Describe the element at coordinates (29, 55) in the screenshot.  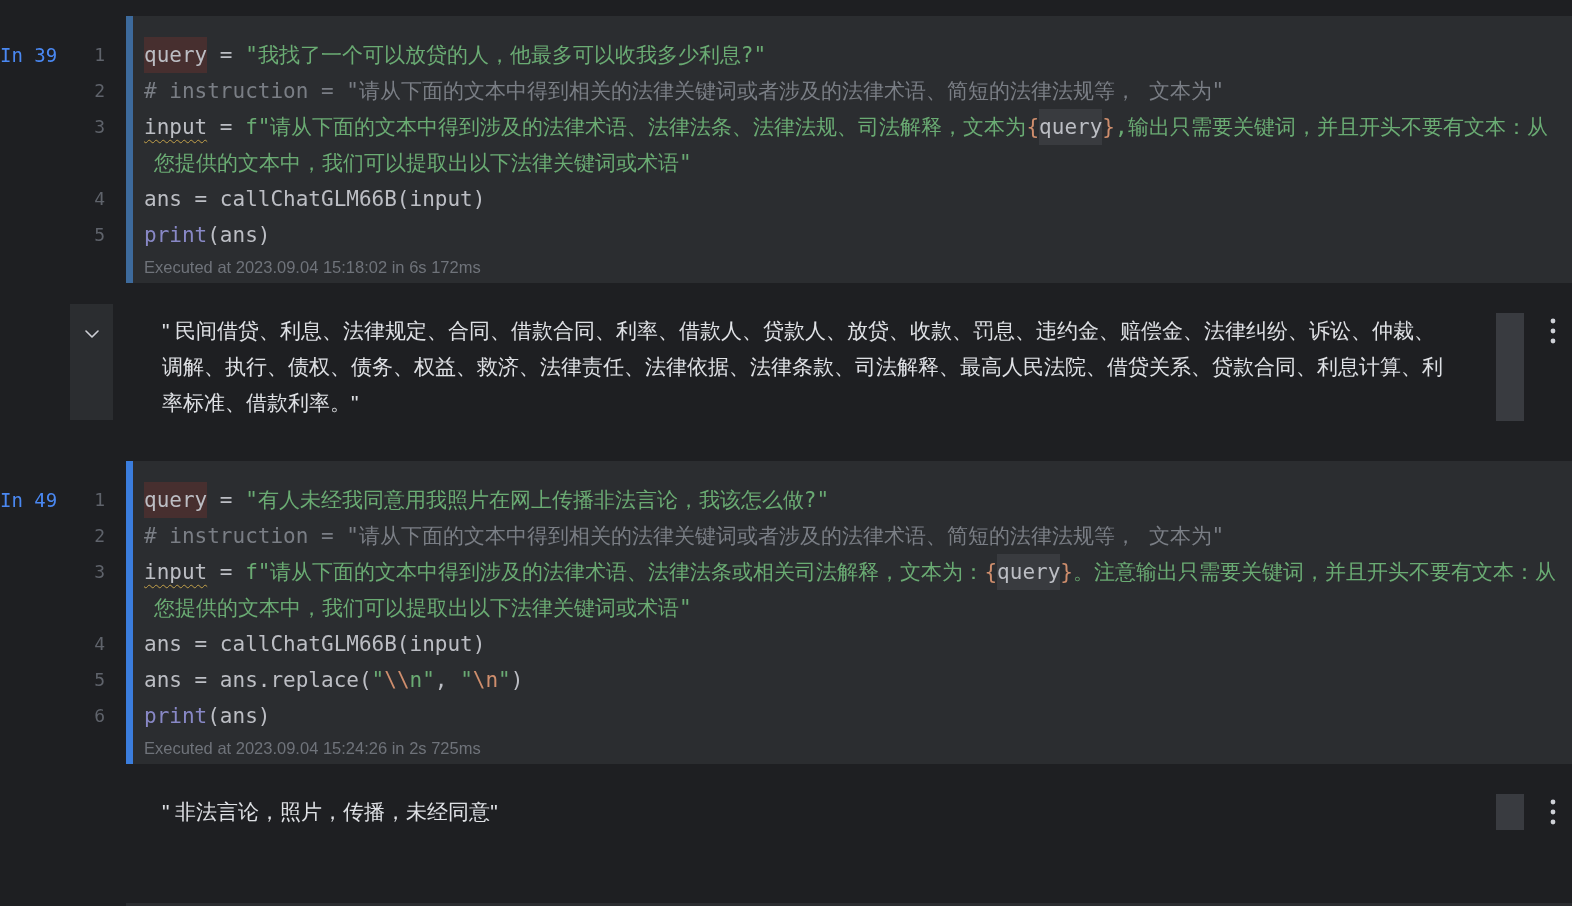
I see `execution-count-label: In 39` at that location.